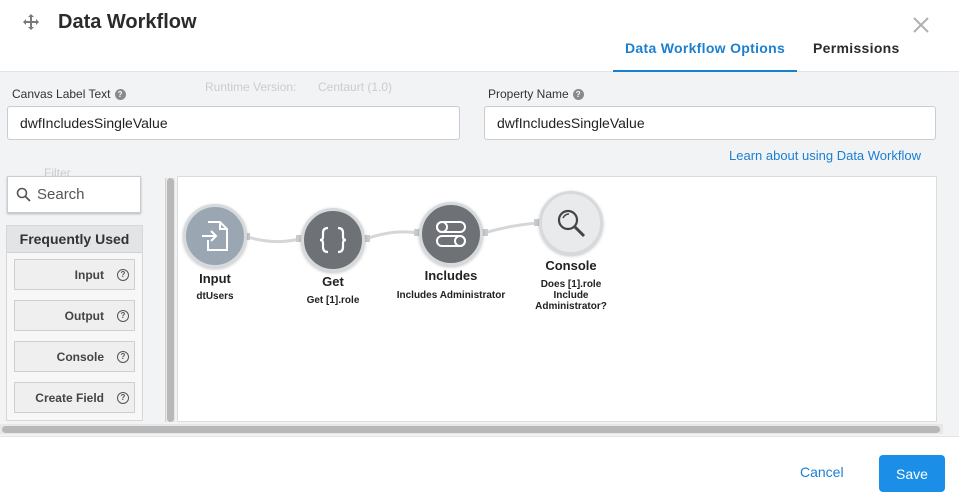  I want to click on node-title: Console, so click(571, 265).